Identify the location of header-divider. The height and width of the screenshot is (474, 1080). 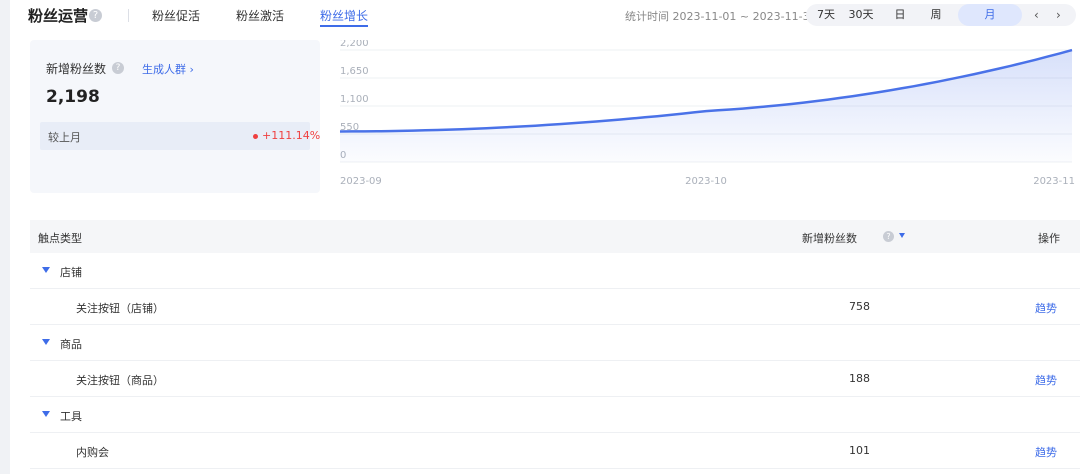
(128, 15).